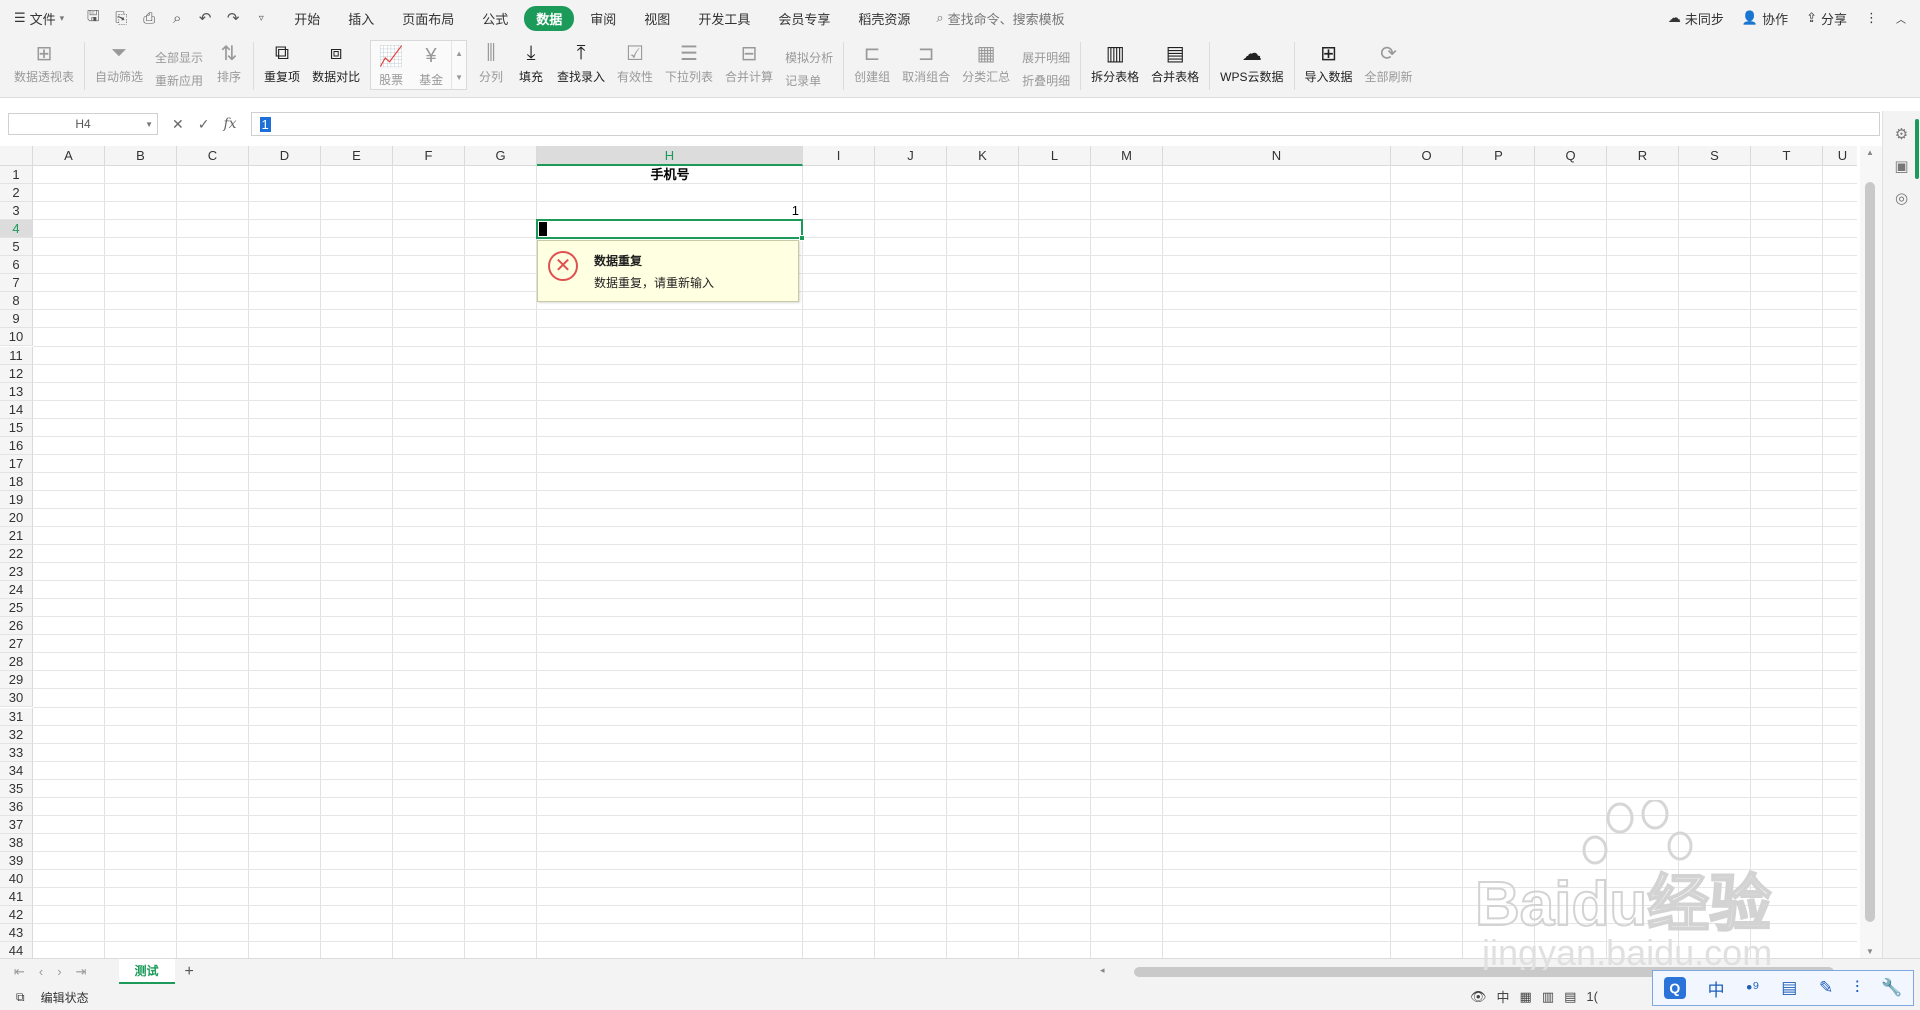 This screenshot has width=1920, height=1010. I want to click on duplicates-button: ⧉ 重复项, so click(282, 66).